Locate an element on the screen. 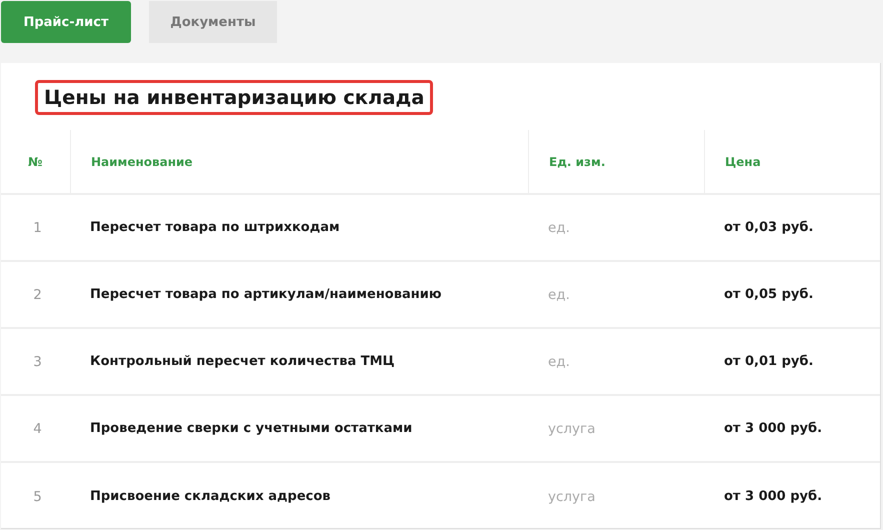  table-cell-text: от 0,03 руб. is located at coordinates (768, 227).